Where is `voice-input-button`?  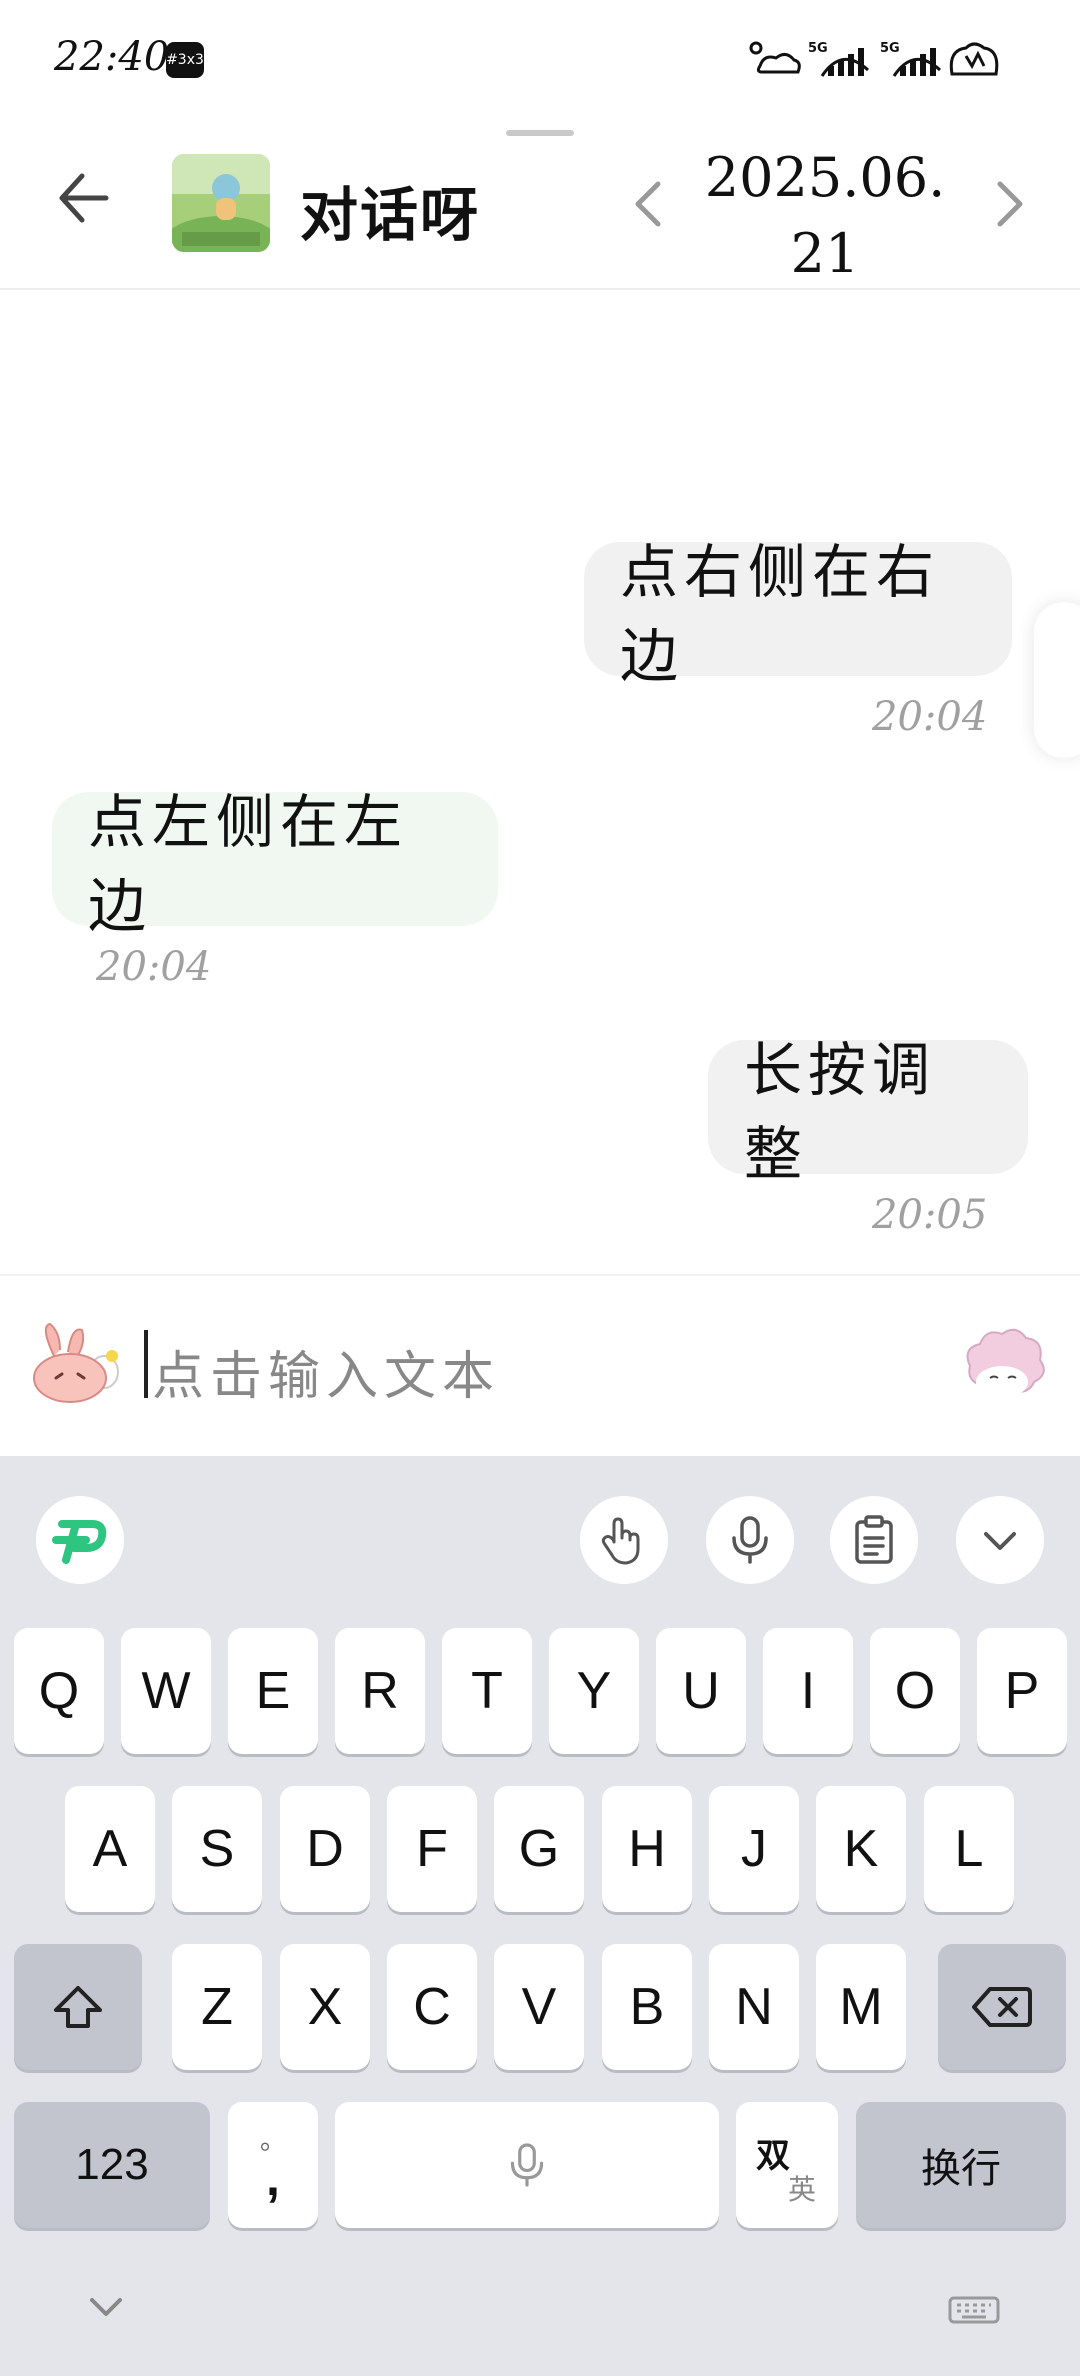 voice-input-button is located at coordinates (750, 1540).